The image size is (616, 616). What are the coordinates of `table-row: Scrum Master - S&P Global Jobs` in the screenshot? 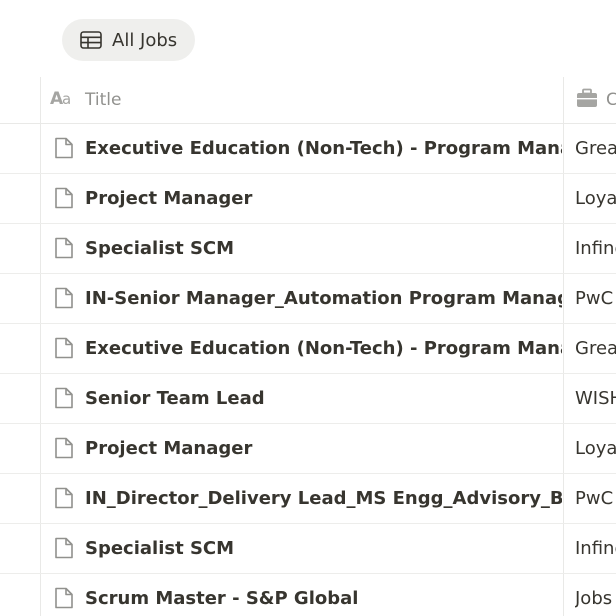 It's located at (308, 595).